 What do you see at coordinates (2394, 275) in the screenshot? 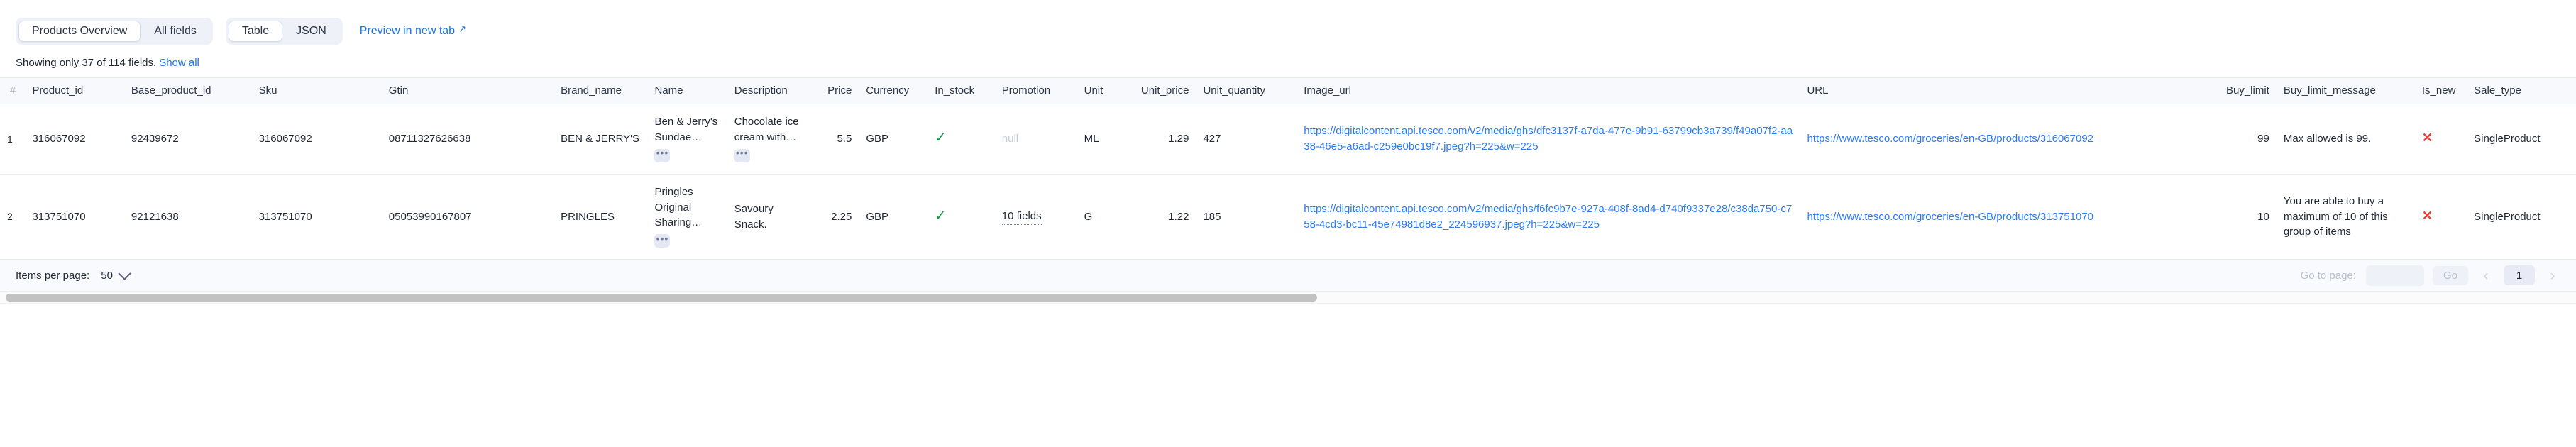
I see `go-to-page-input` at bounding box center [2394, 275].